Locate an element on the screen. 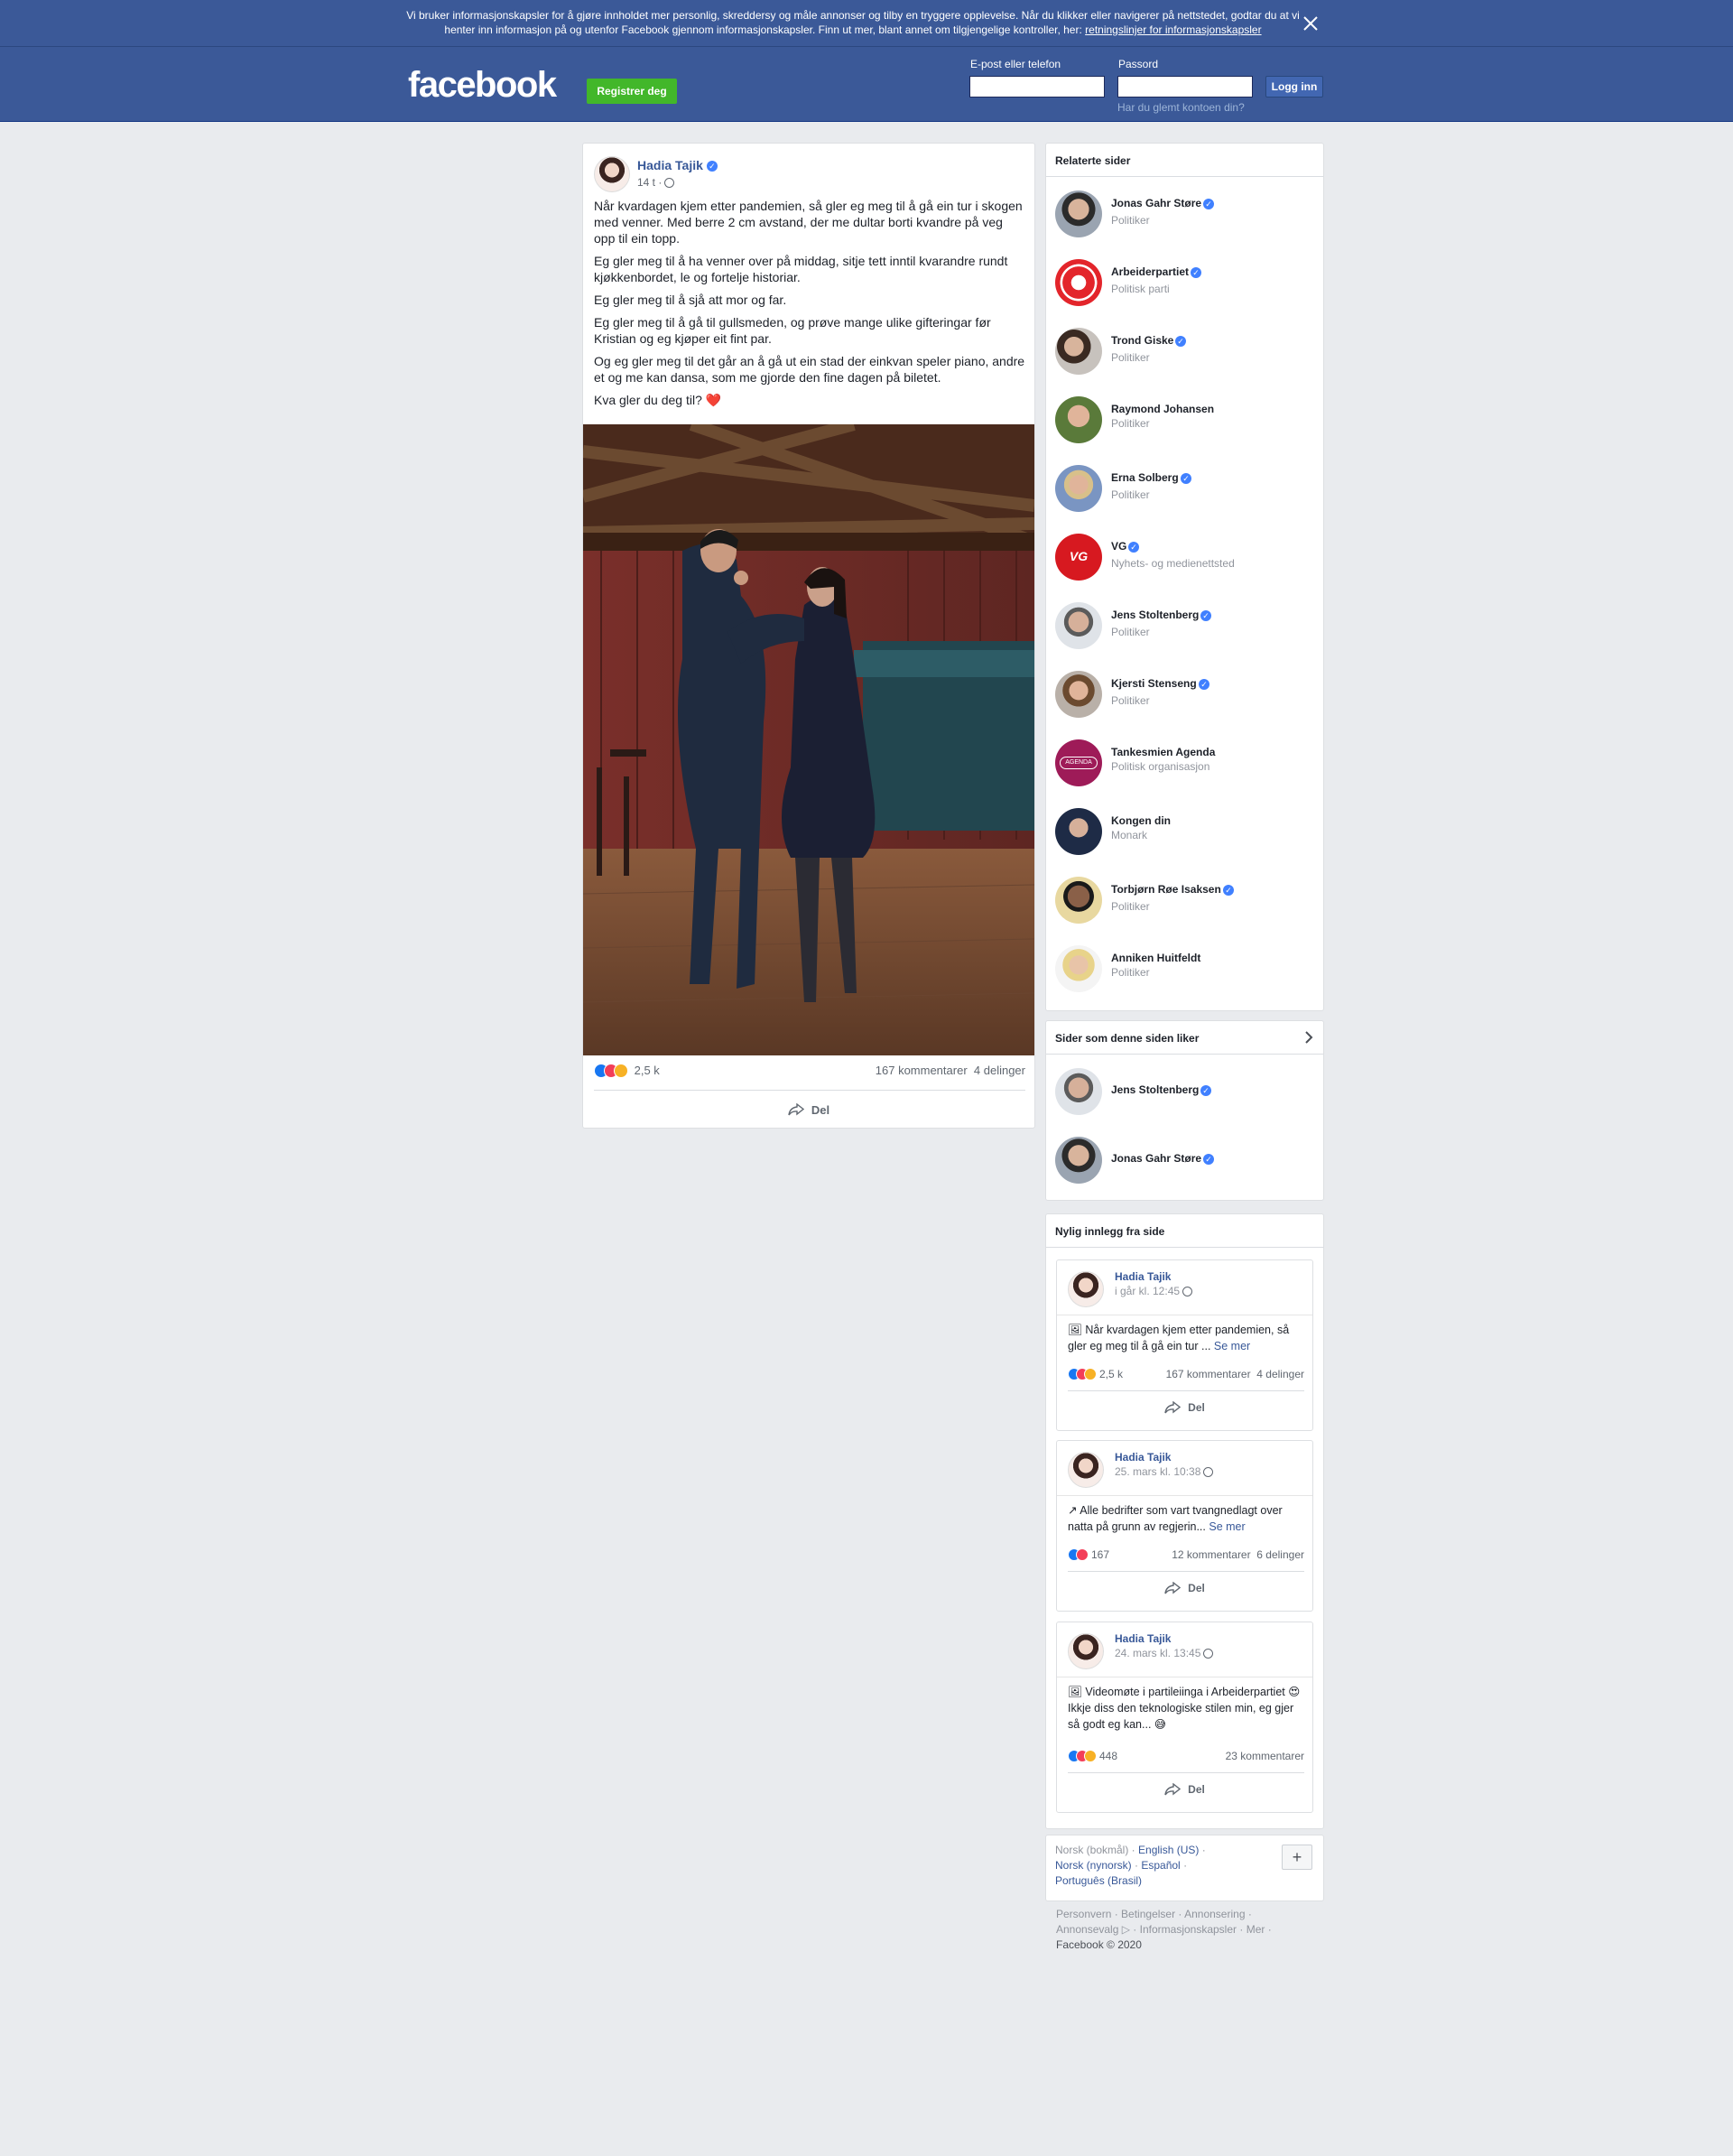 This screenshot has height=2156, width=1733. related-page-name: Raymond Johansen is located at coordinates (1162, 409).